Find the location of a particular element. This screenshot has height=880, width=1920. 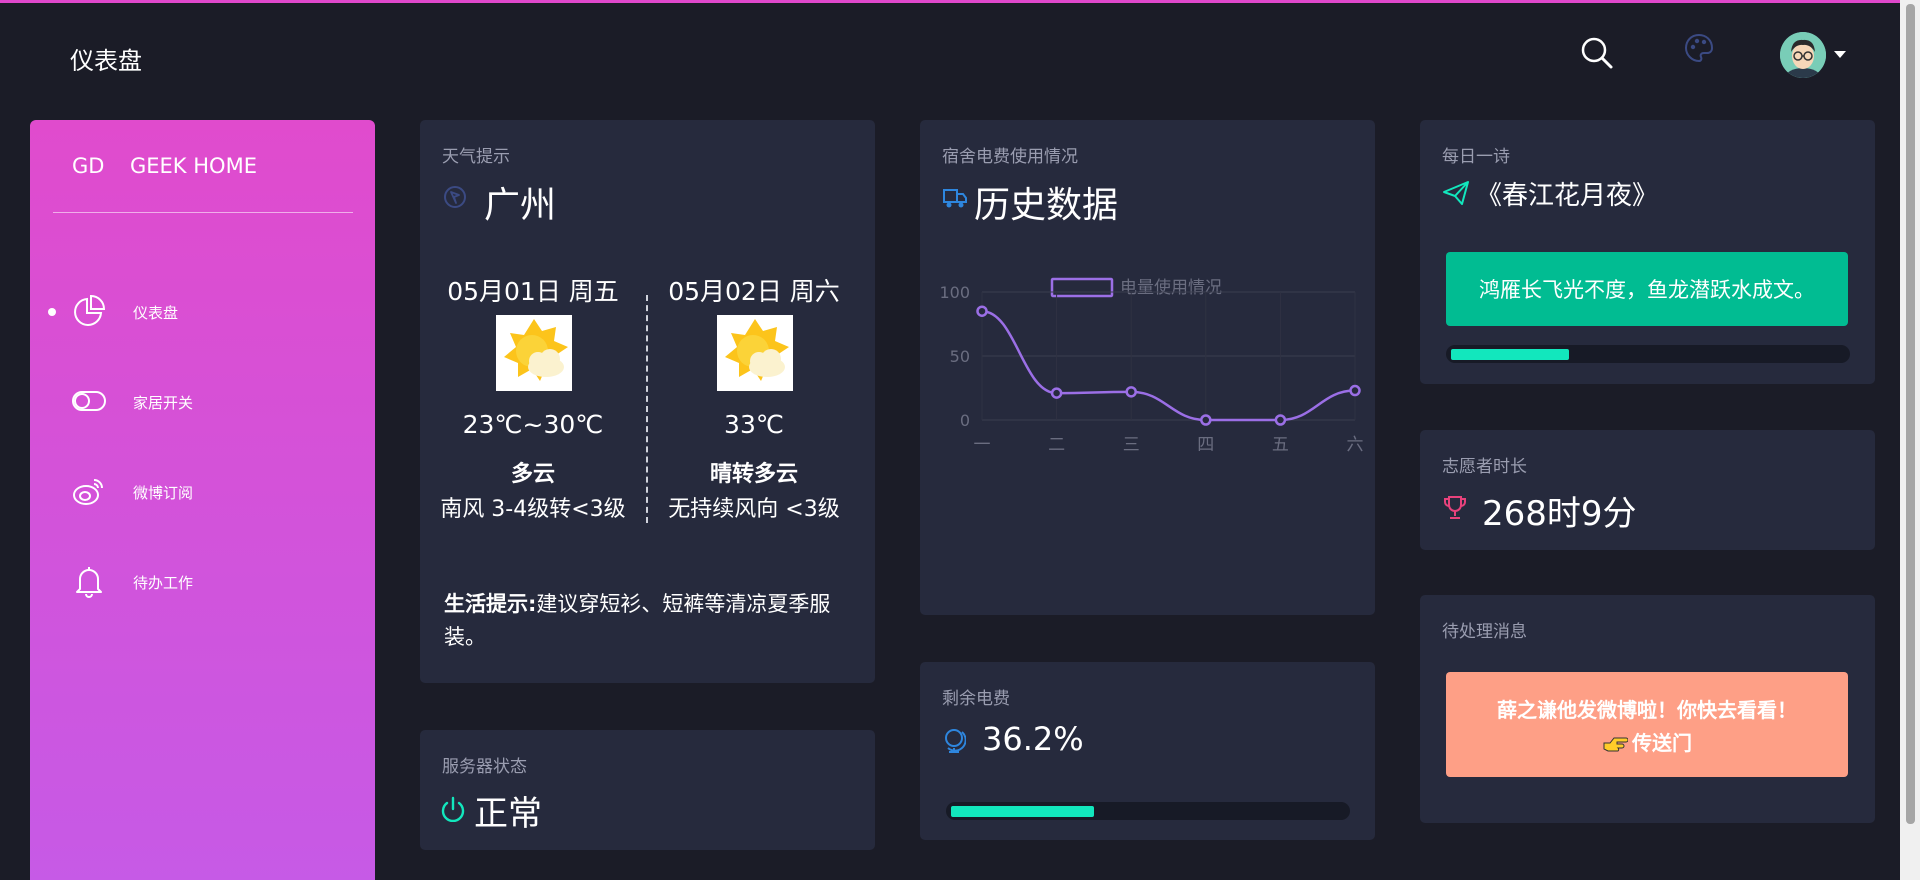

toggle-icon is located at coordinates (89, 401).